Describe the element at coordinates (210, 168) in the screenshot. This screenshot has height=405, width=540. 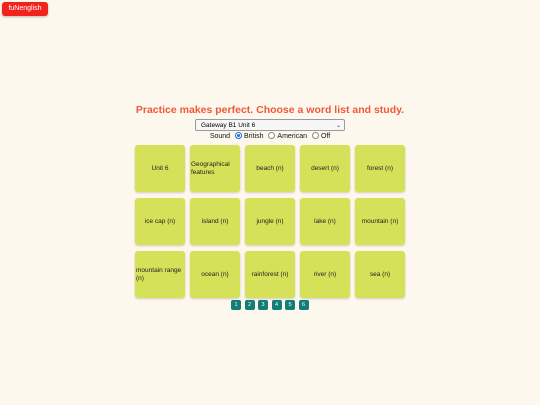
I see `word-card-text: Geographical features` at that location.